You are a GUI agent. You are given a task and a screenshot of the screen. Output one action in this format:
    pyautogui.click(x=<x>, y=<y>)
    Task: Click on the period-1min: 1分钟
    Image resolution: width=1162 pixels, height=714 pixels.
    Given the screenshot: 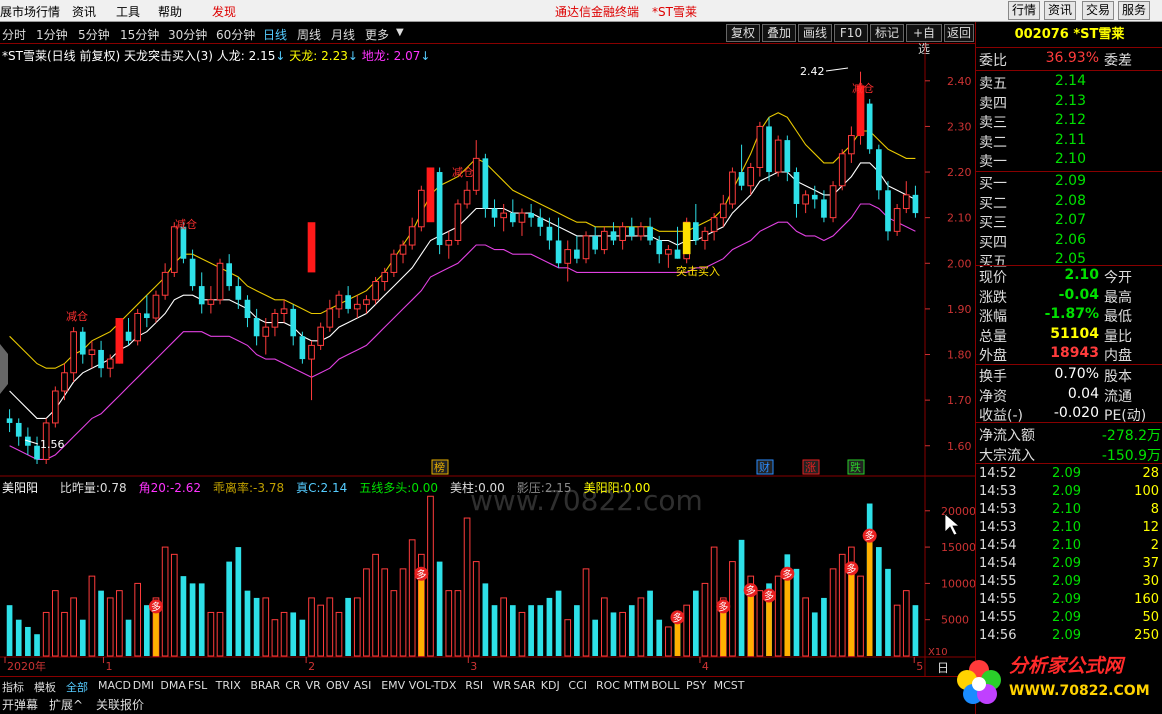 What is the action you would take?
    pyautogui.click(x=52, y=34)
    